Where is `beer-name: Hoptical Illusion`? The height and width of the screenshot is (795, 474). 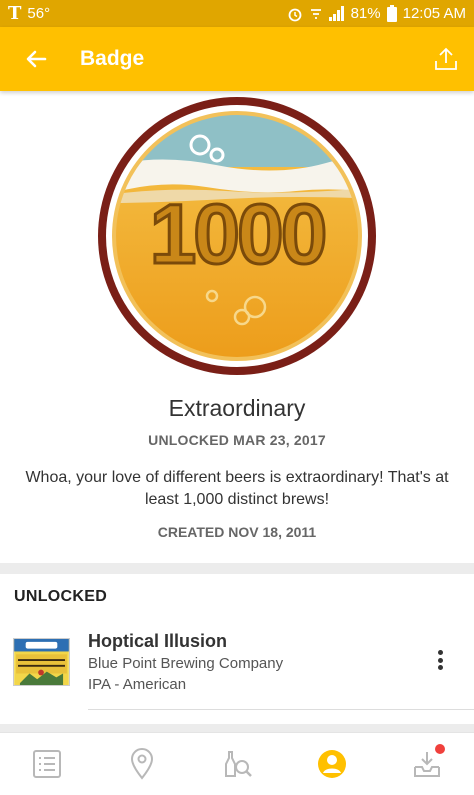
beer-name: Hoptical Illusion is located at coordinates (157, 641).